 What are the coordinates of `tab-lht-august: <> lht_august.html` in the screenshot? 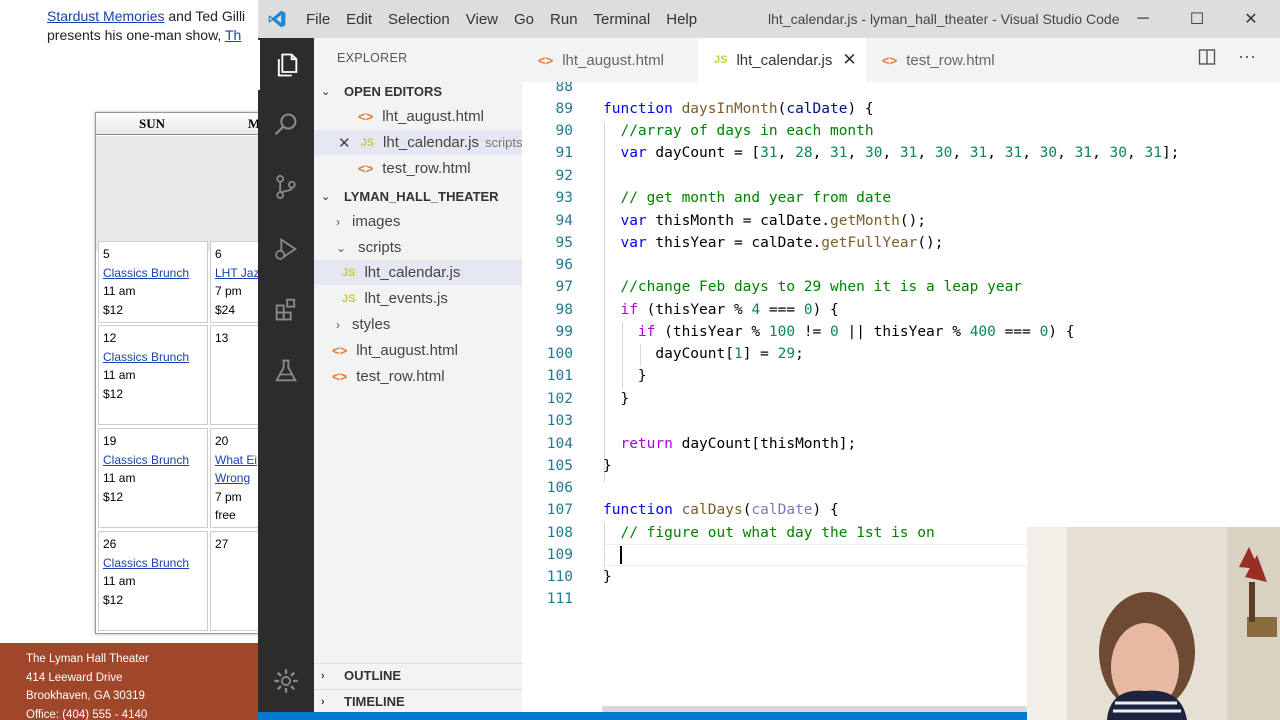 It's located at (610, 60).